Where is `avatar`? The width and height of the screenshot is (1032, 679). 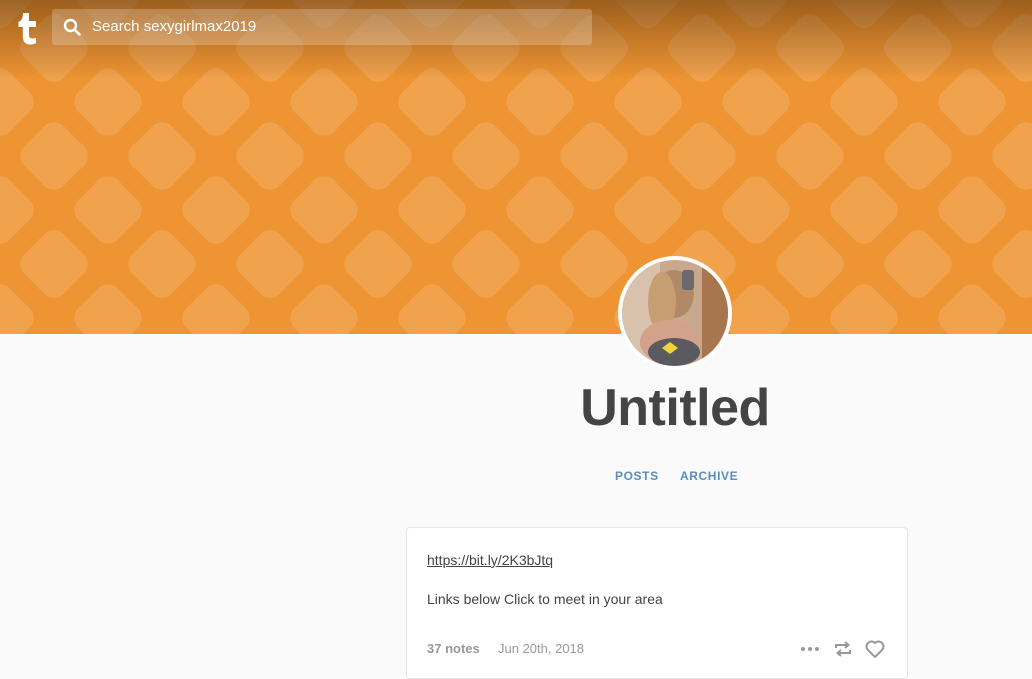
avatar is located at coordinates (675, 313).